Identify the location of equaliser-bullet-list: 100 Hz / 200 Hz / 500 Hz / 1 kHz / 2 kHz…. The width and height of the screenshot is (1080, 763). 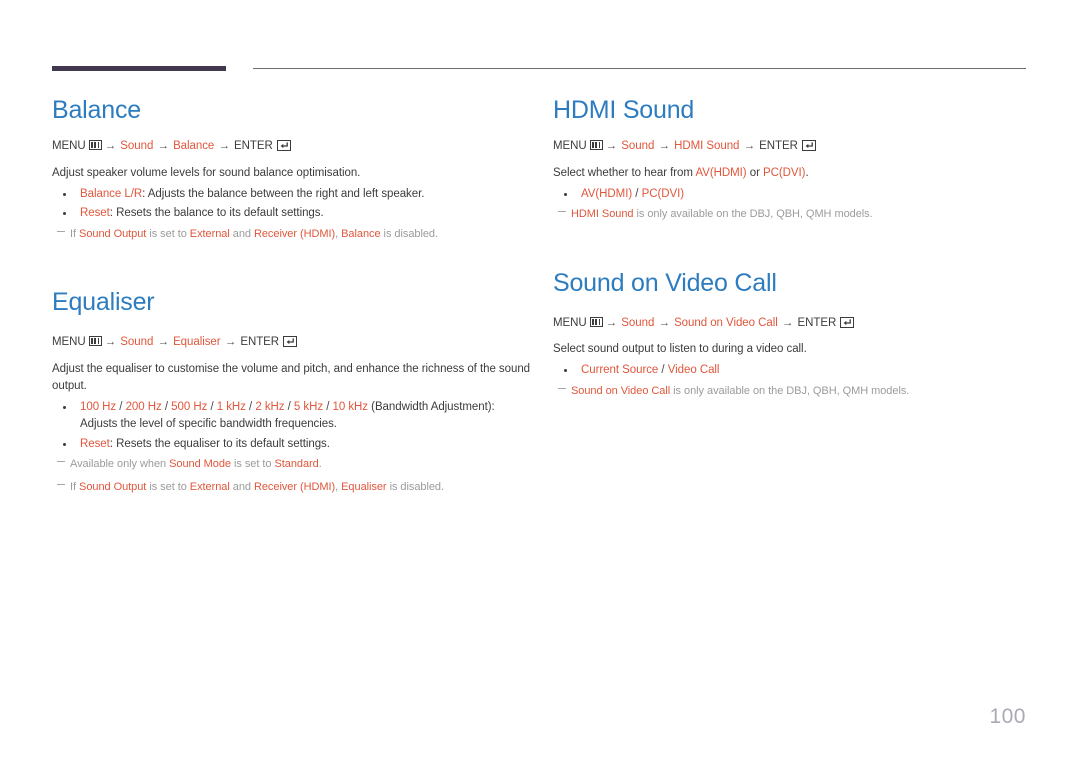
(293, 426).